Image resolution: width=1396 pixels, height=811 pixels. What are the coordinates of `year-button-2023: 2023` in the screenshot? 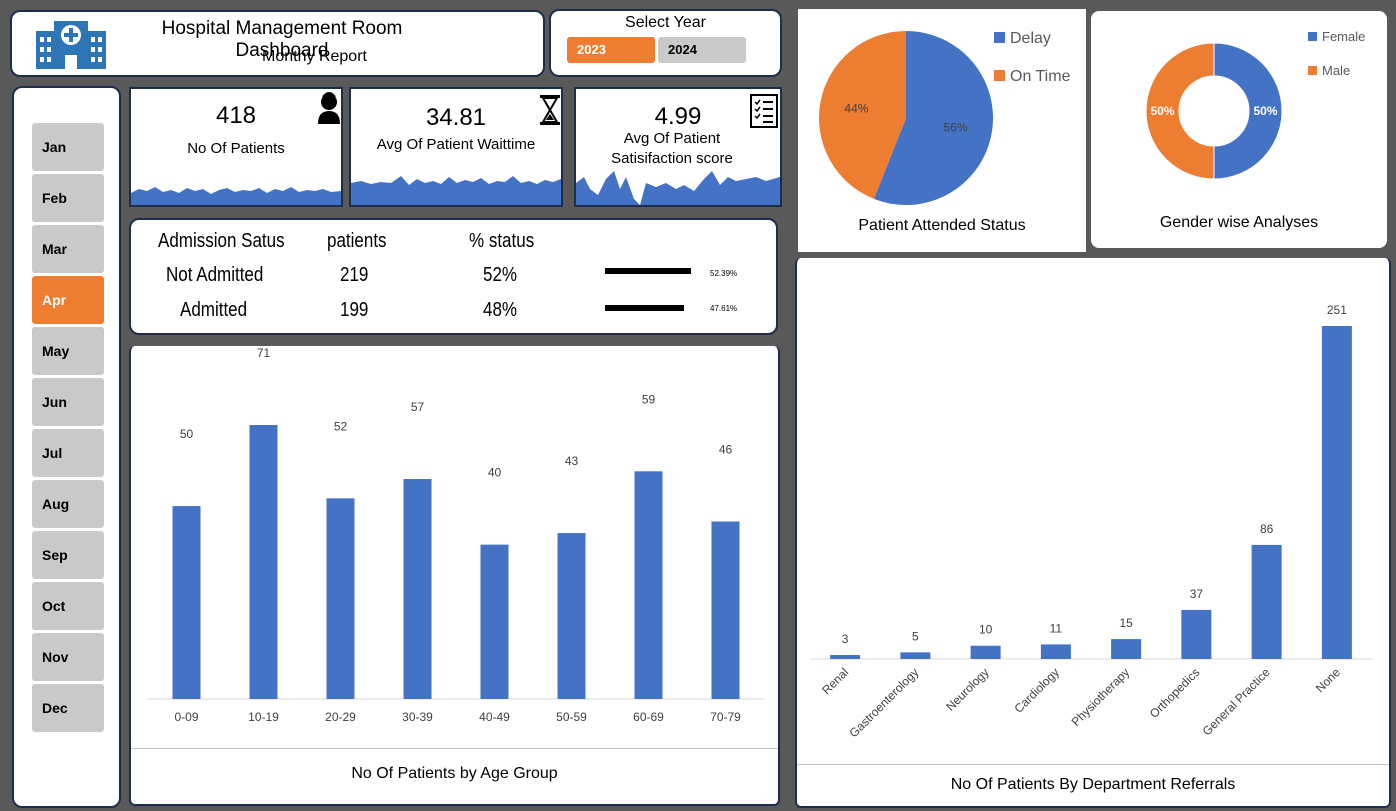 It's located at (611, 50).